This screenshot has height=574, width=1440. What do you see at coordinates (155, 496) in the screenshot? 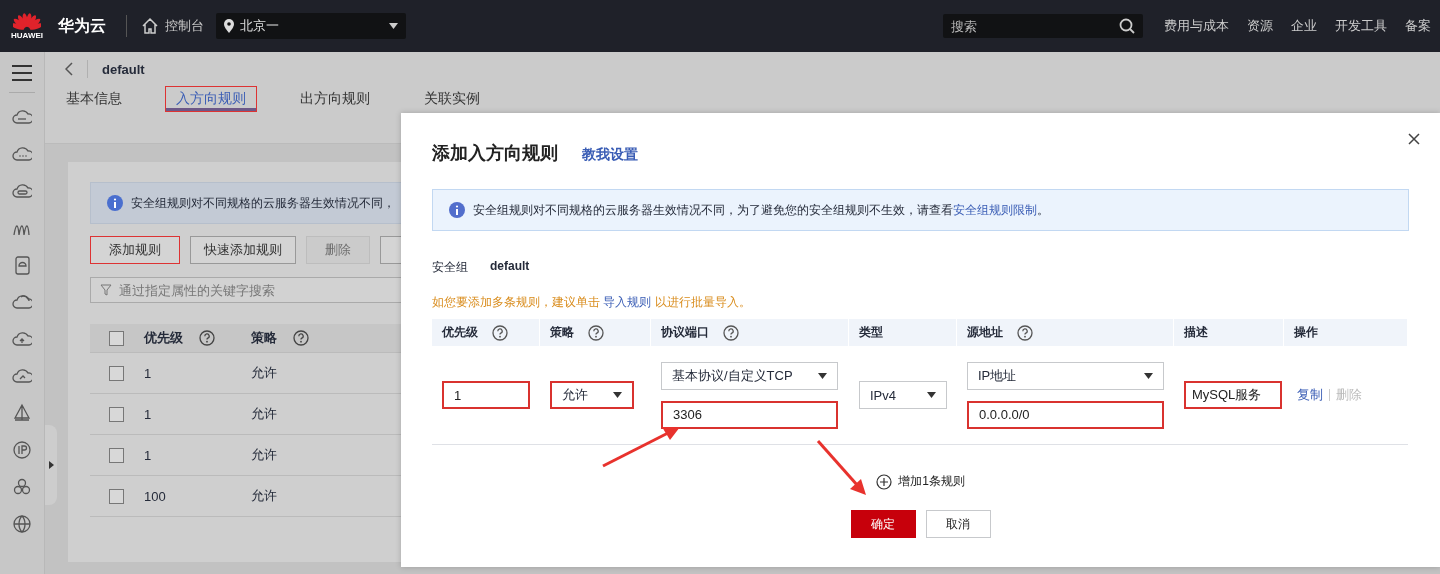
I see `table-cell: 100` at bounding box center [155, 496].